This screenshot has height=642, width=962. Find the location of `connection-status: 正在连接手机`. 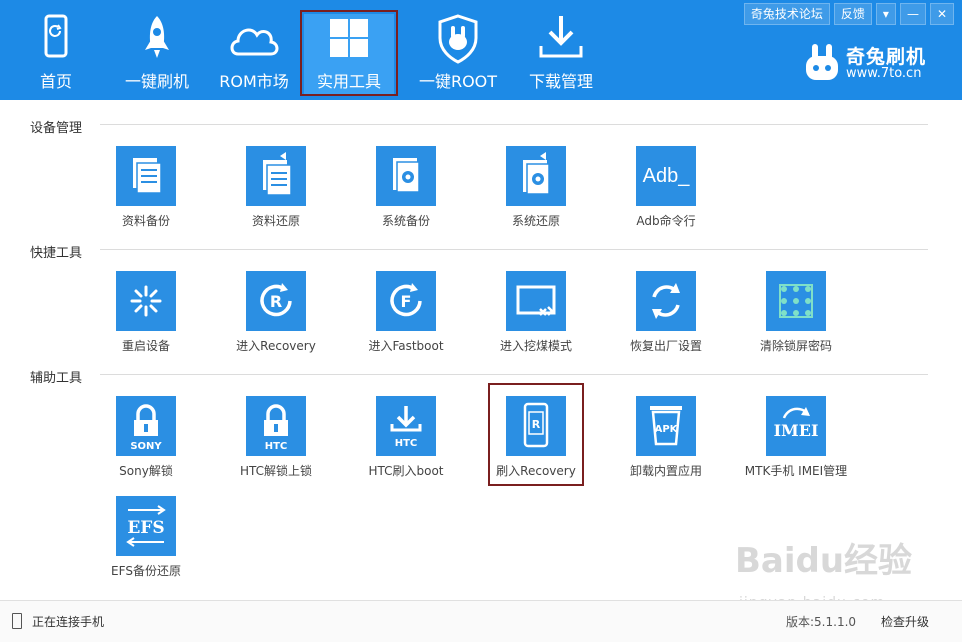

connection-status: 正在连接手机 is located at coordinates (68, 622).